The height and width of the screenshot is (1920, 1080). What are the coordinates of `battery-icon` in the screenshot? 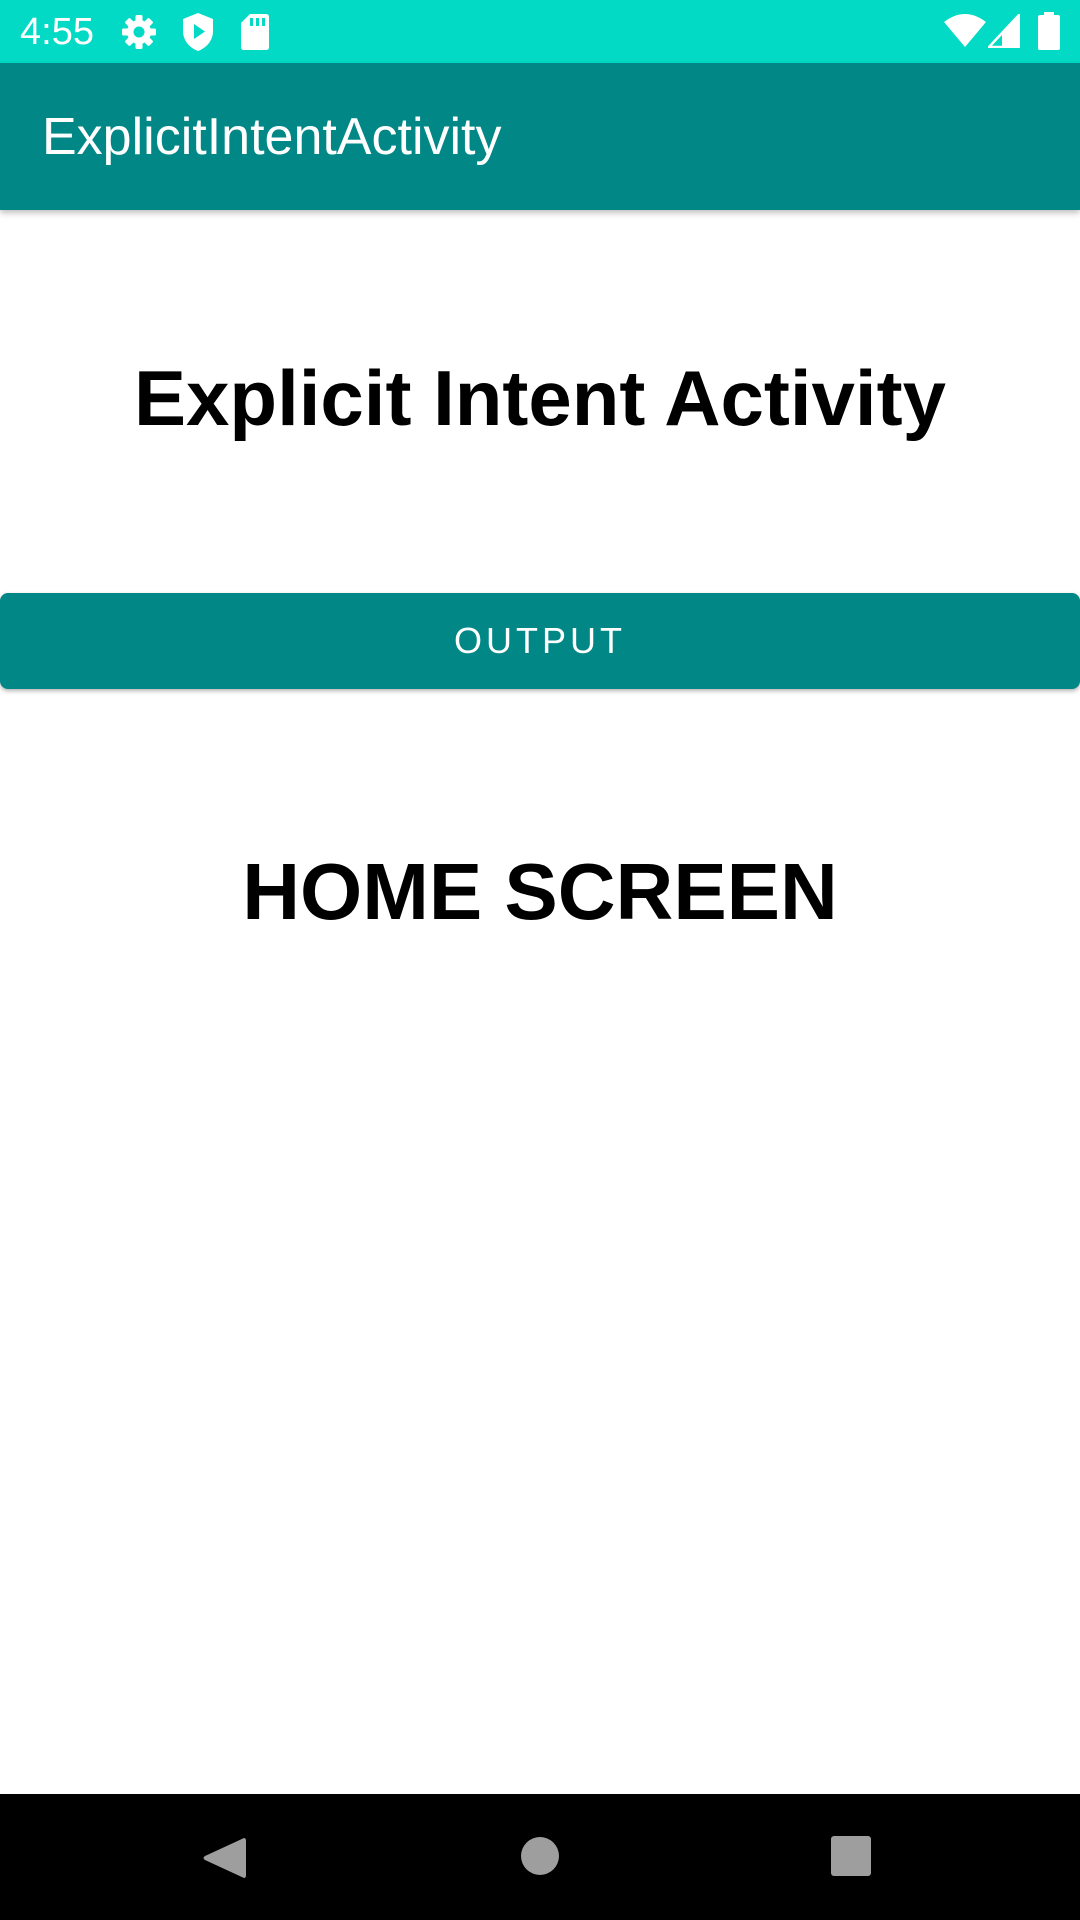 It's located at (1049, 31).